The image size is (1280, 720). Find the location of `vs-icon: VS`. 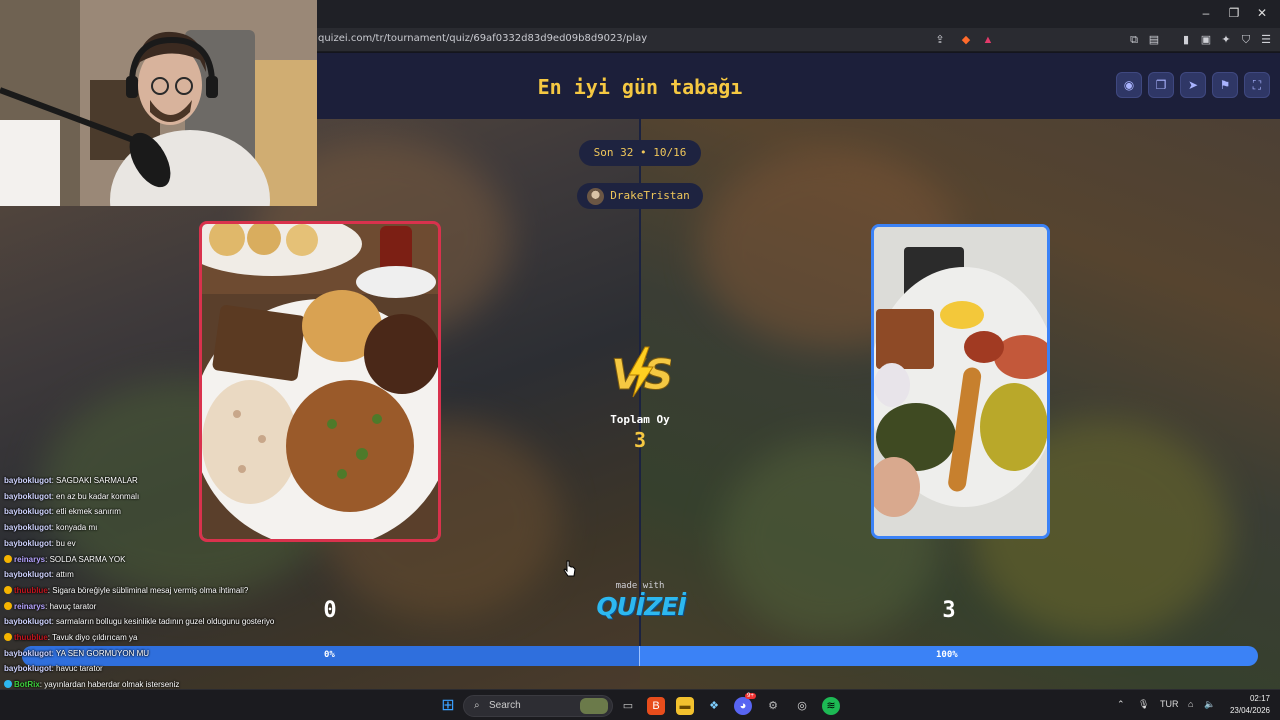

vs-icon: VS is located at coordinates (641, 372).